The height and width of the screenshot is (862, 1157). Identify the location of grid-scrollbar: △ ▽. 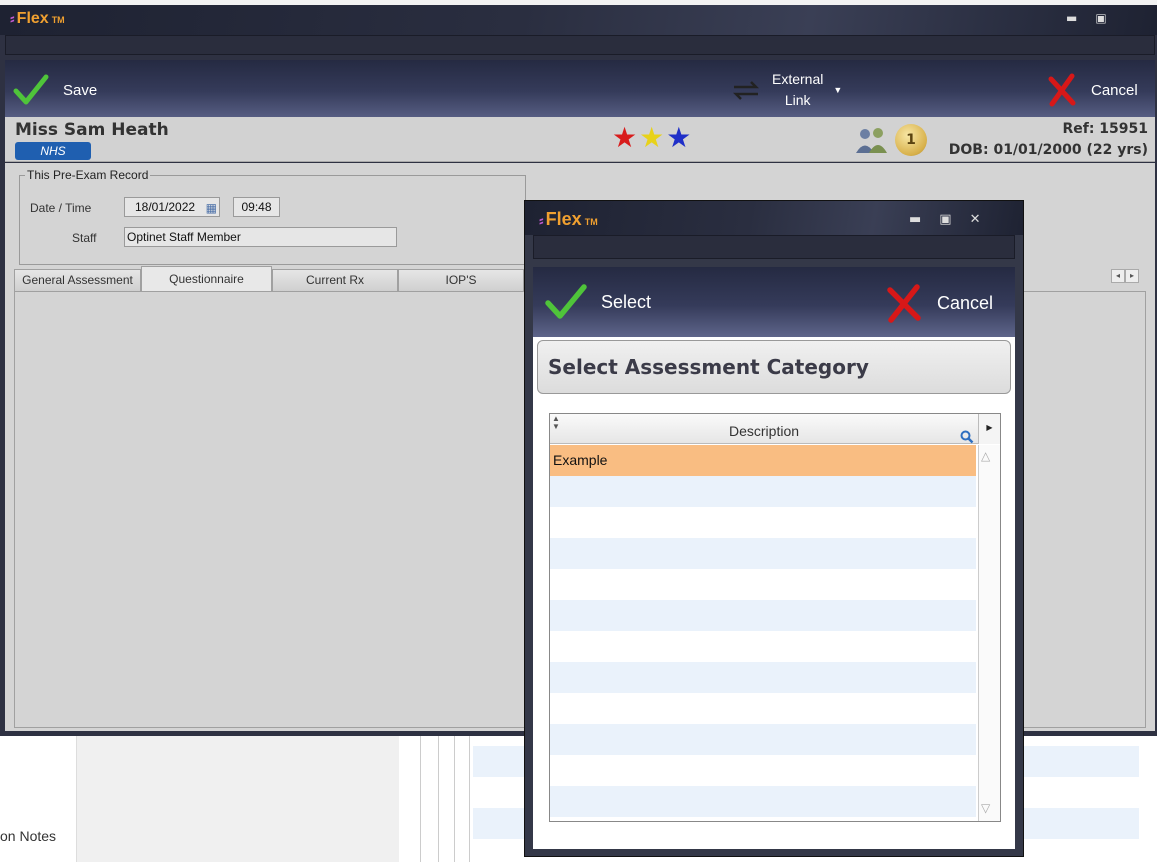
(989, 633).